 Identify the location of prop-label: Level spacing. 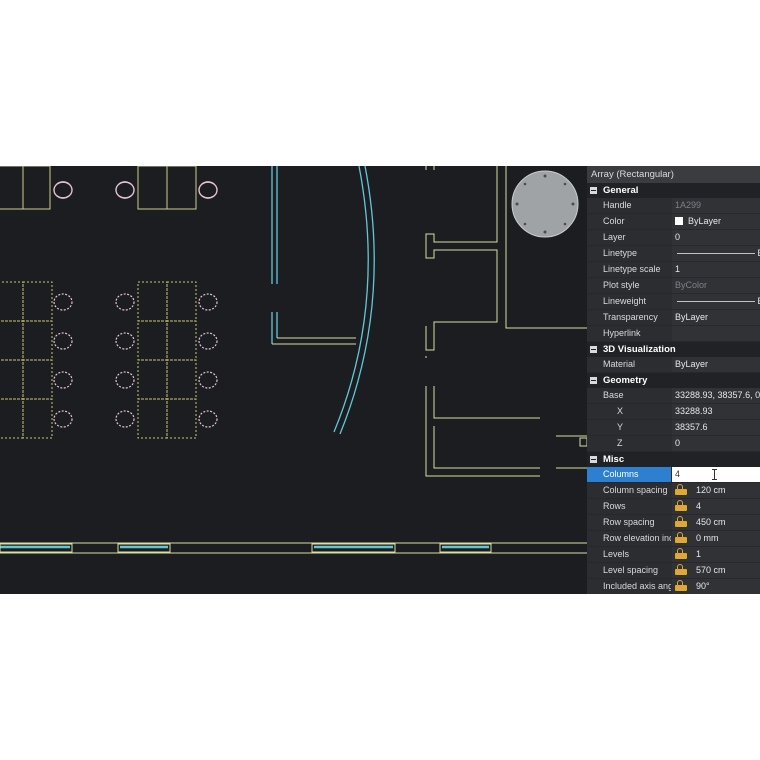
(629, 570).